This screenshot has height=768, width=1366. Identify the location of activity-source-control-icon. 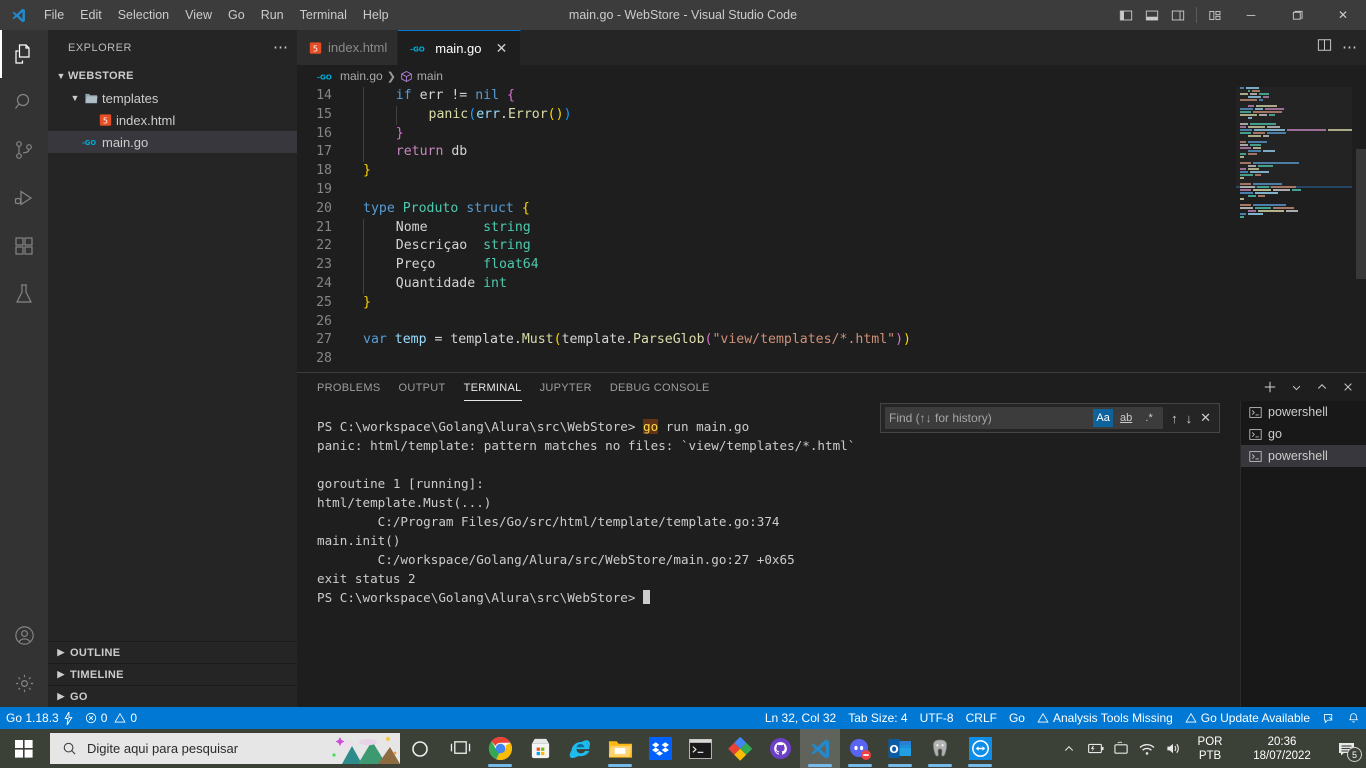
(24, 150).